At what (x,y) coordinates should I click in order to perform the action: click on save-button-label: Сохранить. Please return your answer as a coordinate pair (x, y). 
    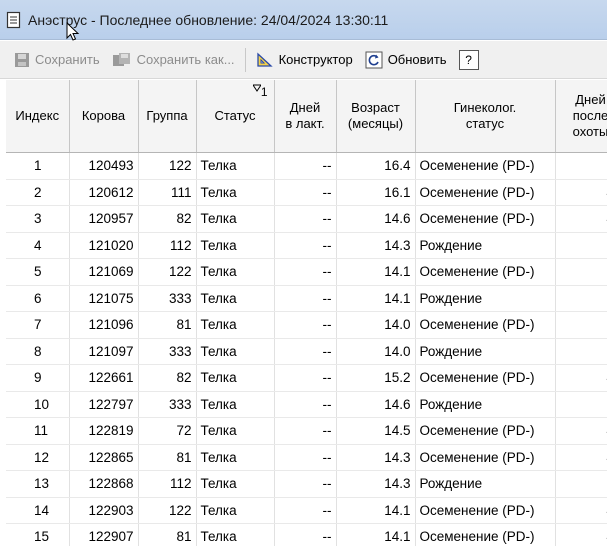
    Looking at the image, I should click on (67, 59).